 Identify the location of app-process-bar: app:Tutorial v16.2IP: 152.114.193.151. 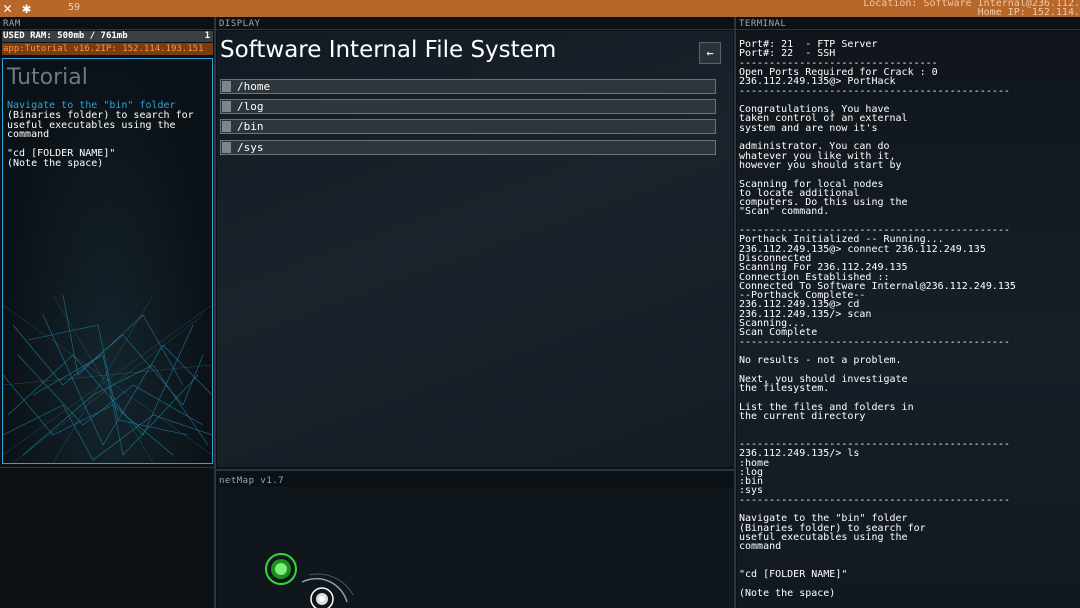
(107, 49).